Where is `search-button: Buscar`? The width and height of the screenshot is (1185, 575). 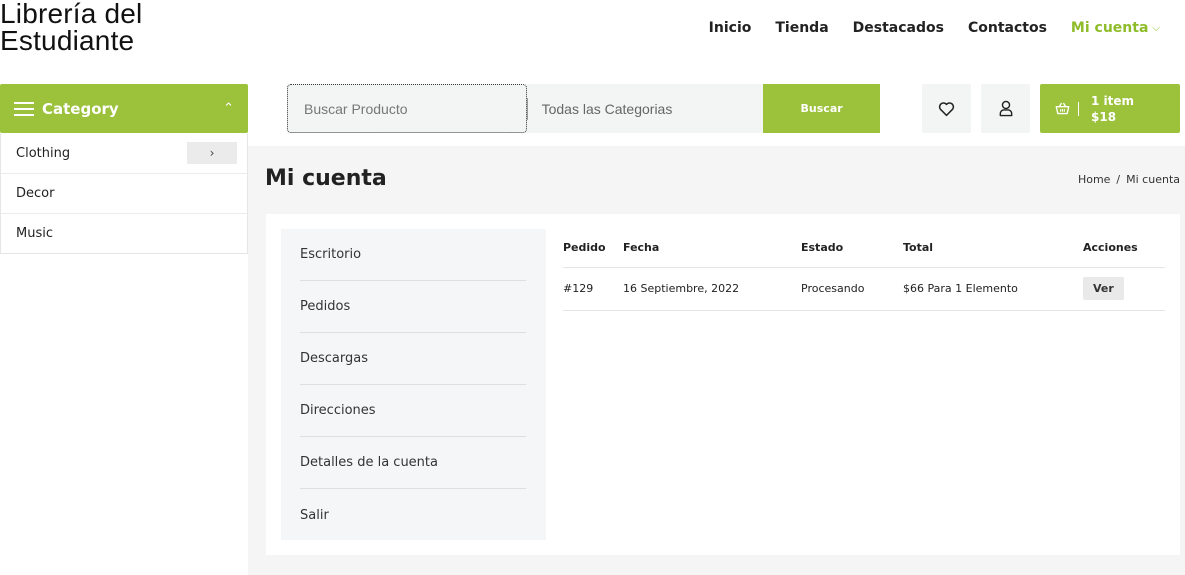
search-button: Buscar is located at coordinates (822, 108).